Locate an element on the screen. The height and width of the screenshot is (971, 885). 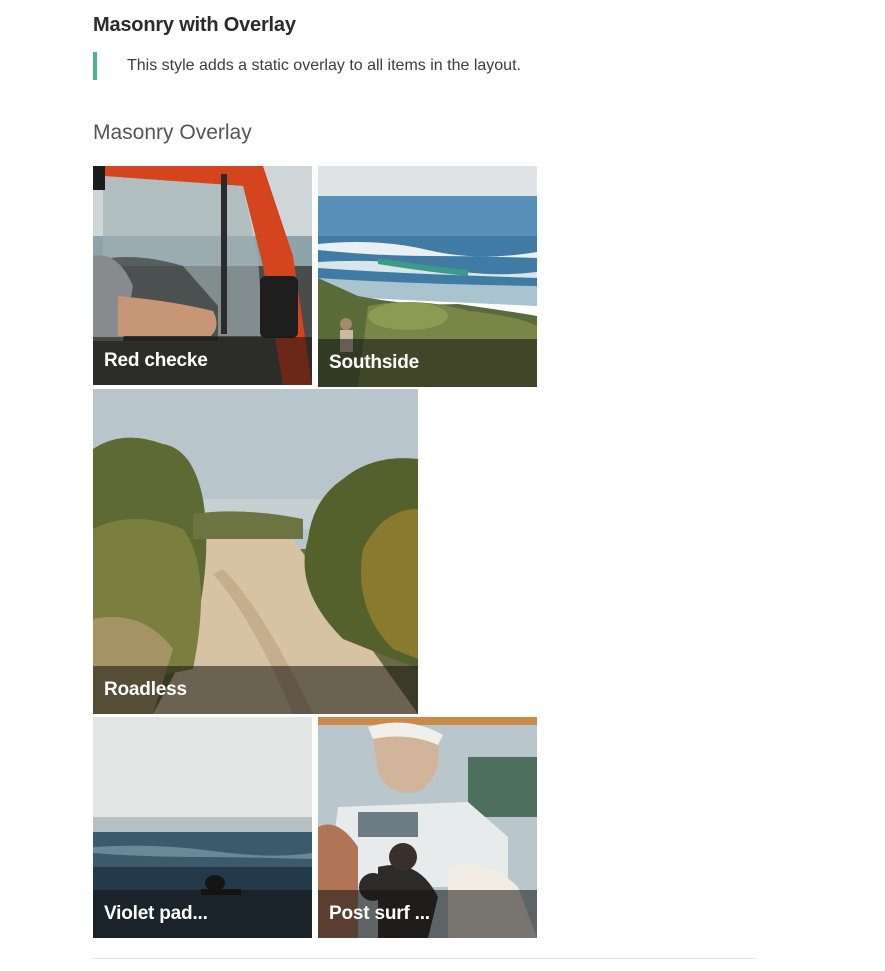
caption-overlay: Roadless is located at coordinates (255, 690).